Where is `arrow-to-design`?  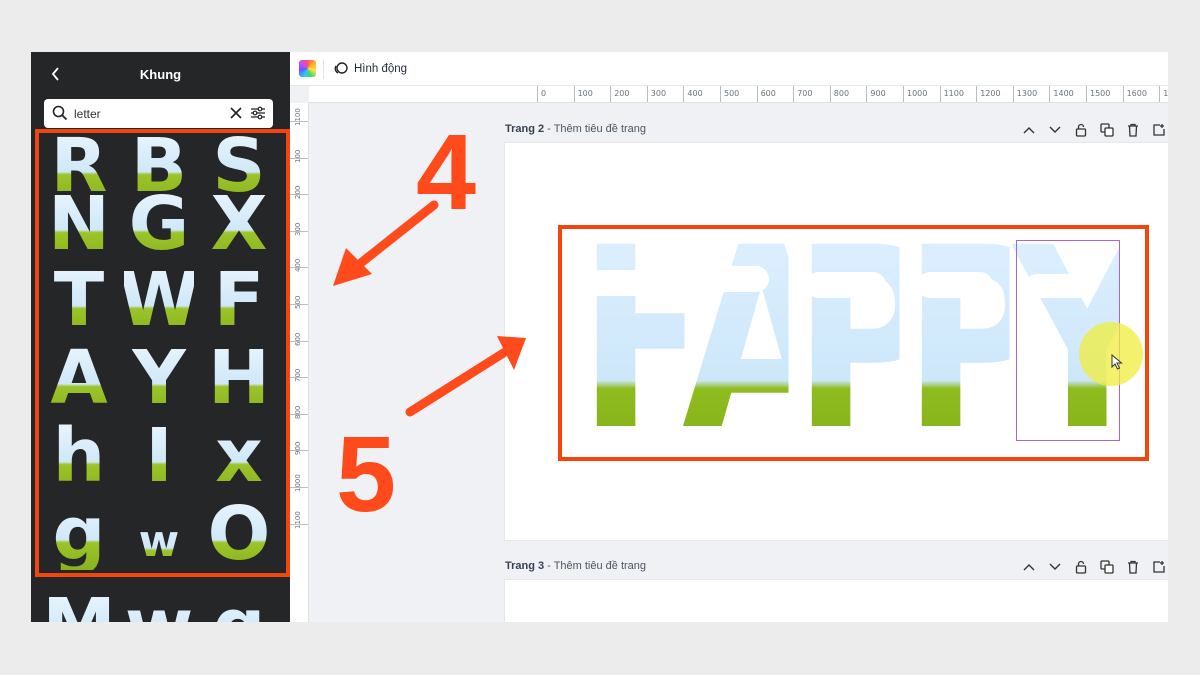
arrow-to-design is located at coordinates (465, 376).